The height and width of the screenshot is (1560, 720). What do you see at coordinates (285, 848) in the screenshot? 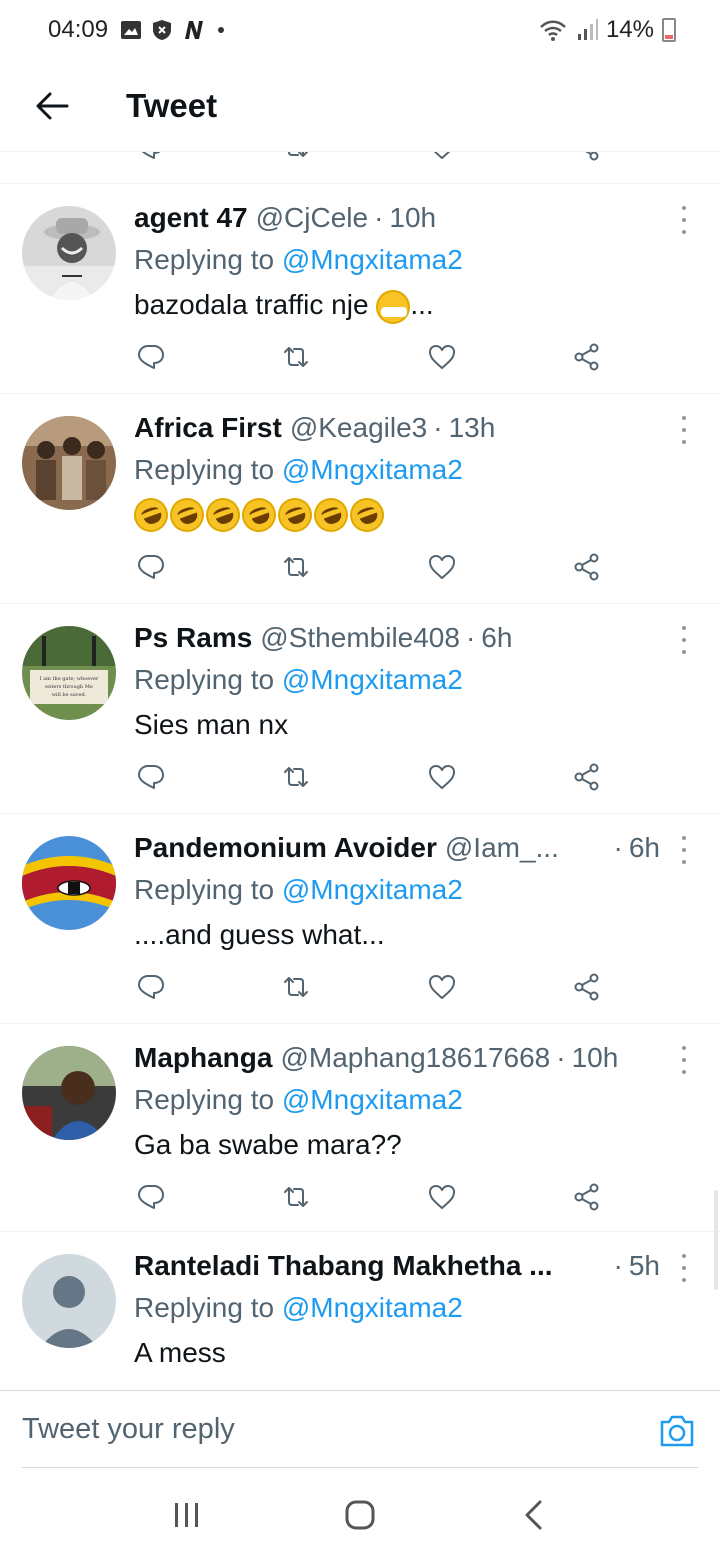
I see `author-name: Pandemonium Avoider` at bounding box center [285, 848].